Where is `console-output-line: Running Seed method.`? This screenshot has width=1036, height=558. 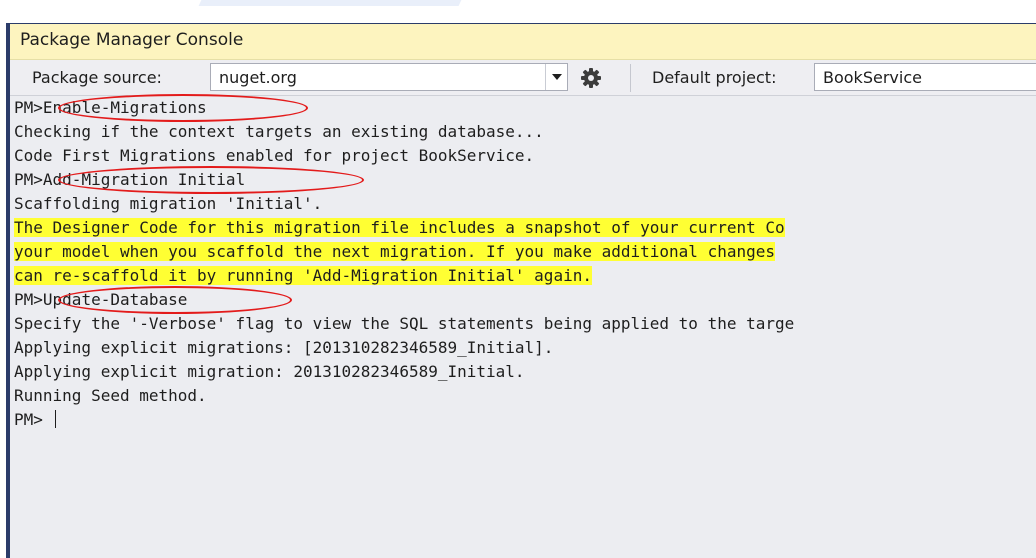
console-output-line: Running Seed method. is located at coordinates (110, 395).